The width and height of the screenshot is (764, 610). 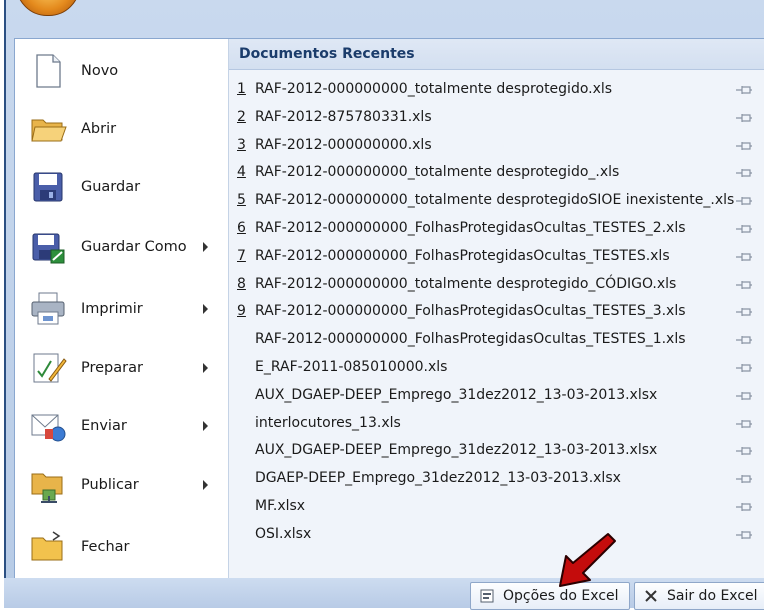 What do you see at coordinates (241, 255) in the screenshot?
I see `recent-document-number: 7` at bounding box center [241, 255].